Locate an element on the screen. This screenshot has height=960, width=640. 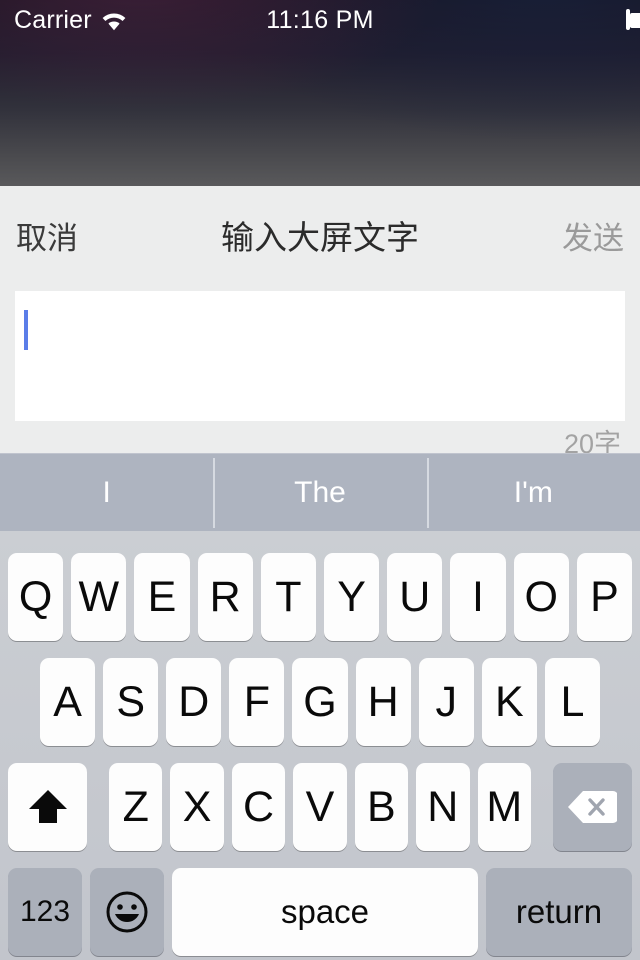
keyboard-row-2: A S D F G H J K L is located at coordinates (320, 702).